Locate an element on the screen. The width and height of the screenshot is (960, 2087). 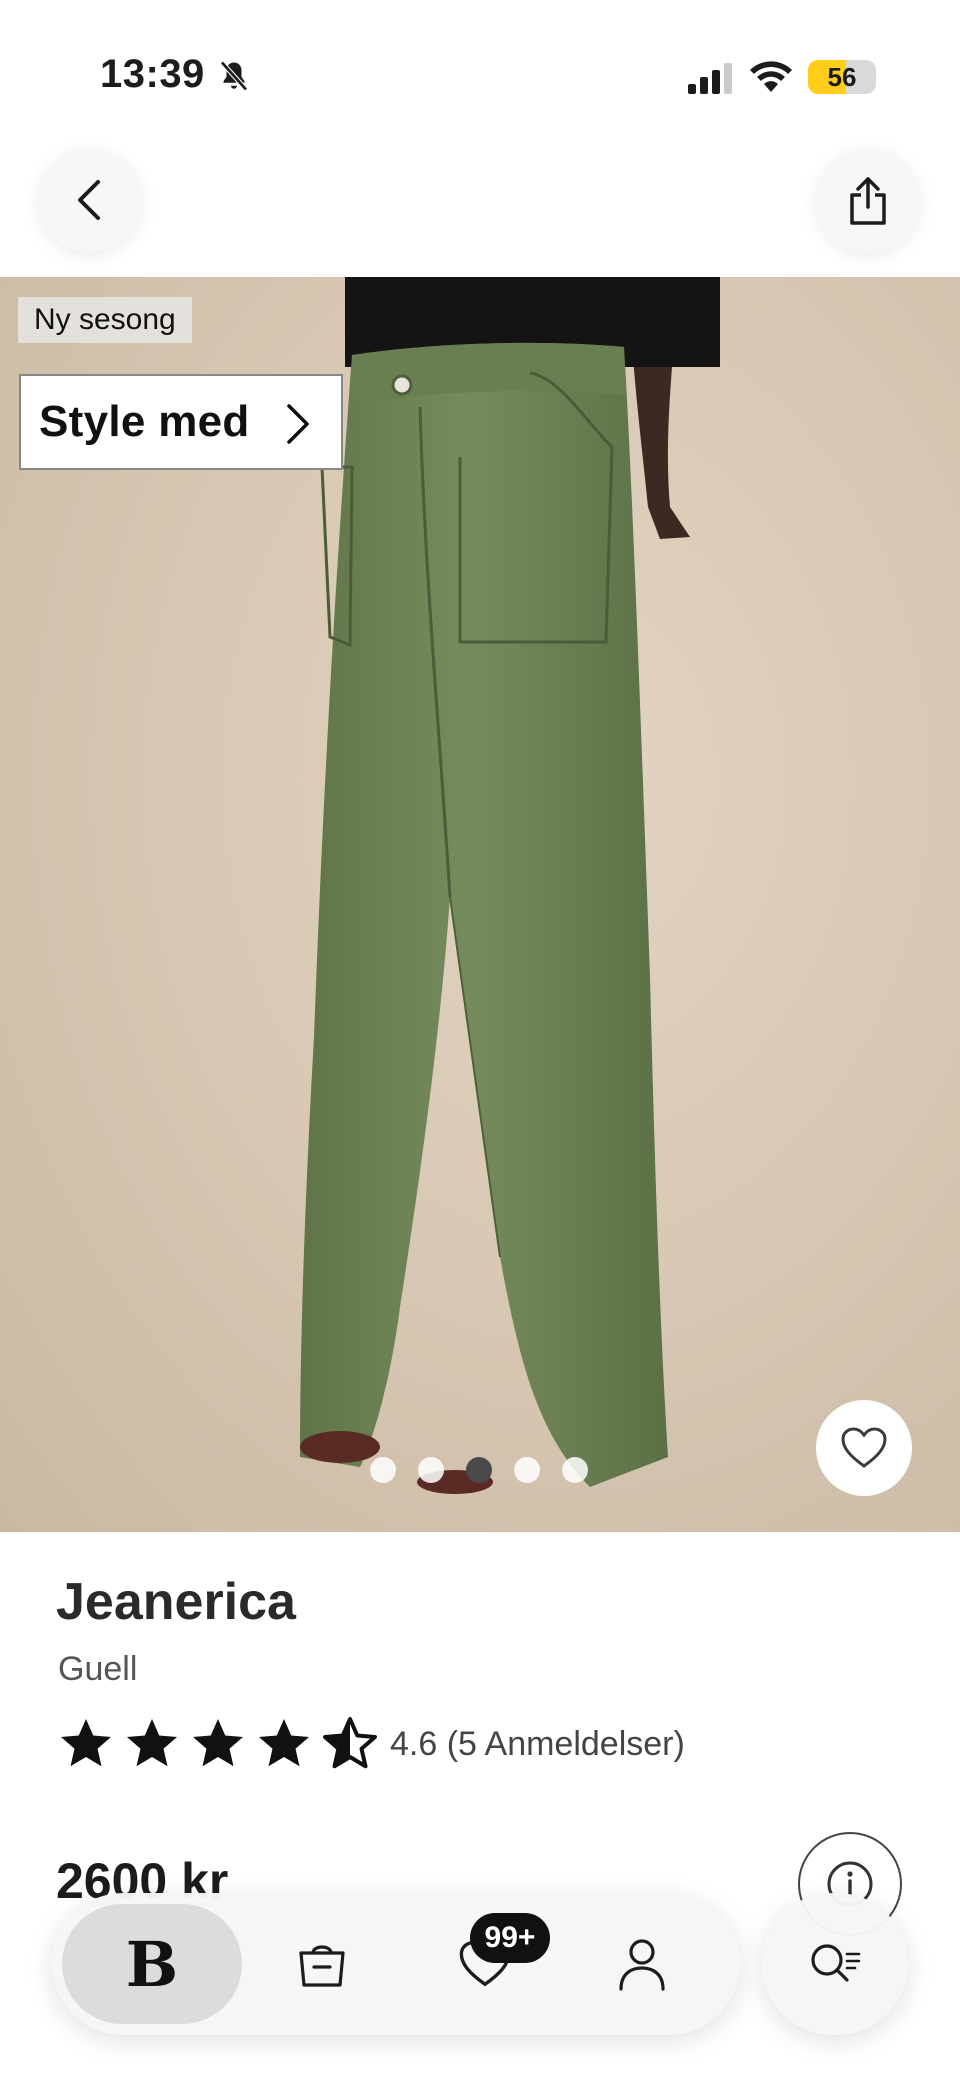
status-bar: 13:39 56 is located at coordinates (480, 70).